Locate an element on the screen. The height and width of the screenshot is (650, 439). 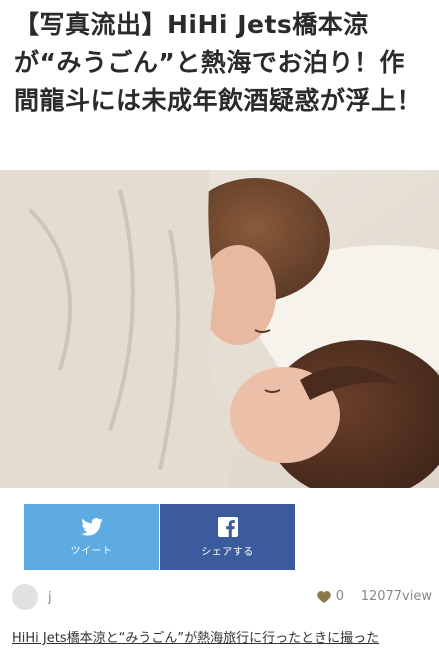
facebook-share-label: シェアする is located at coordinates (227, 552).